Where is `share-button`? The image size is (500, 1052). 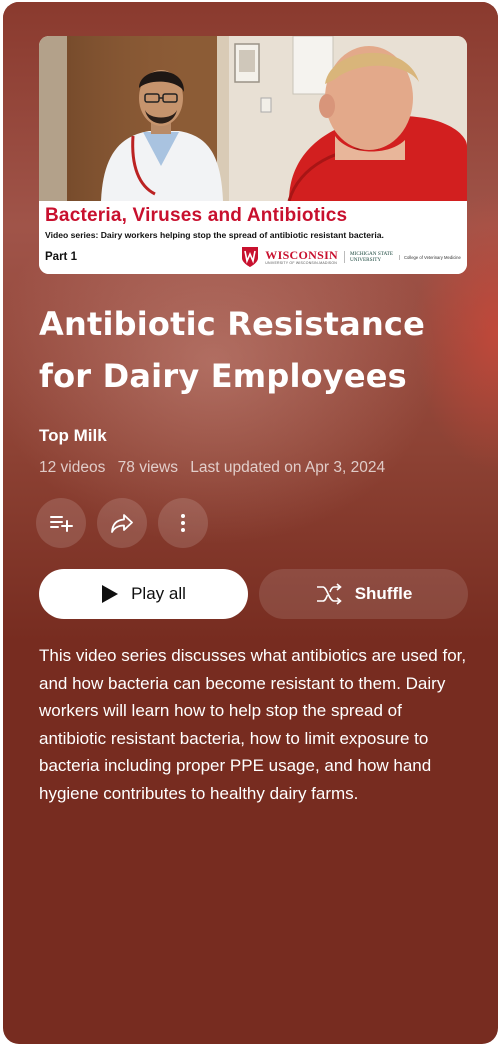 share-button is located at coordinates (122, 523).